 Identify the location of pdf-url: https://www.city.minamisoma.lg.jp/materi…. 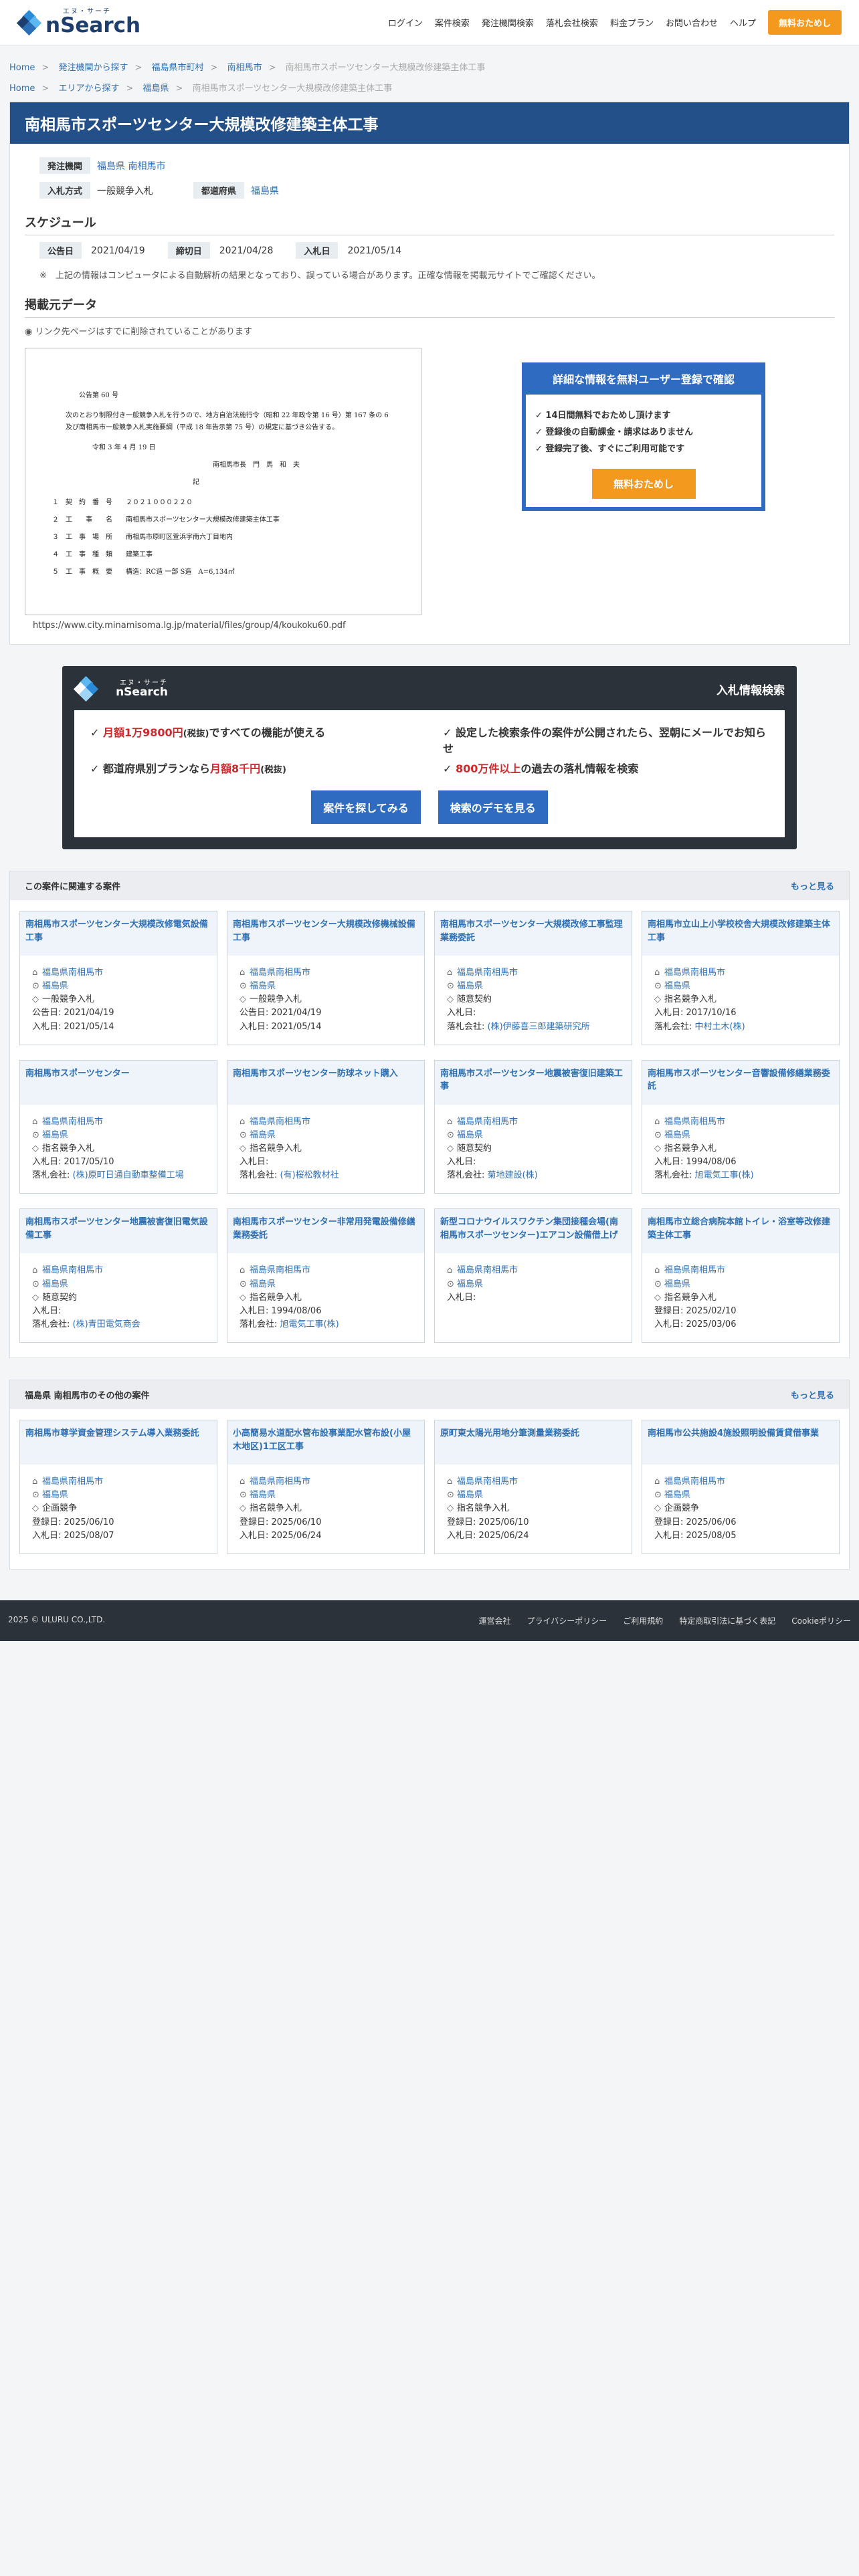
(227, 626).